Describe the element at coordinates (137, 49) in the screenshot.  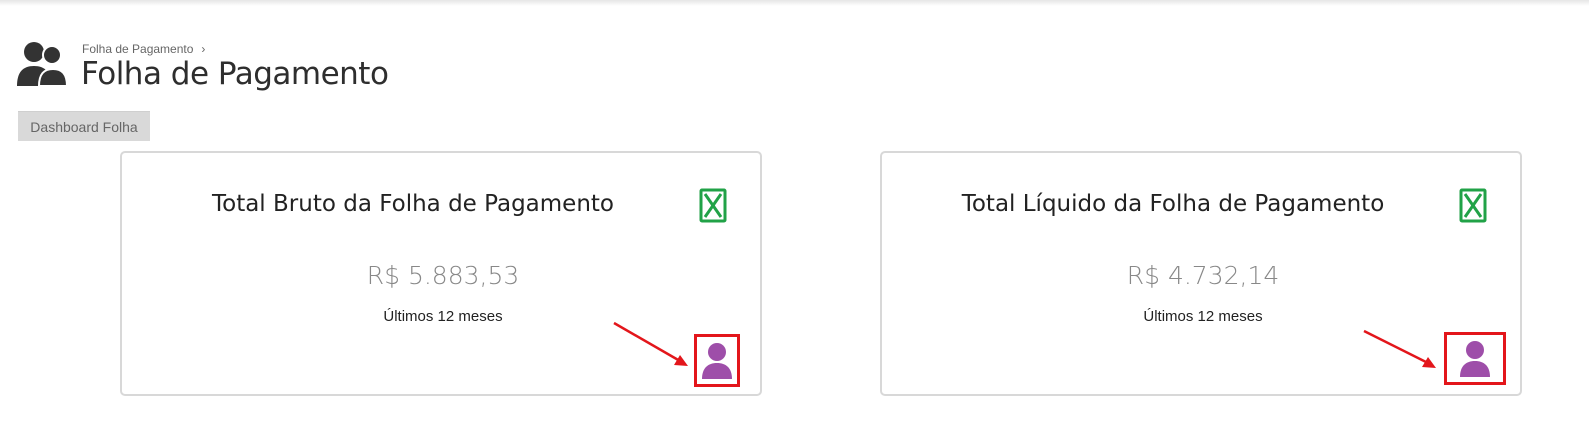
I see `breadcrumb-item-folha: Folha de Pagamento` at that location.